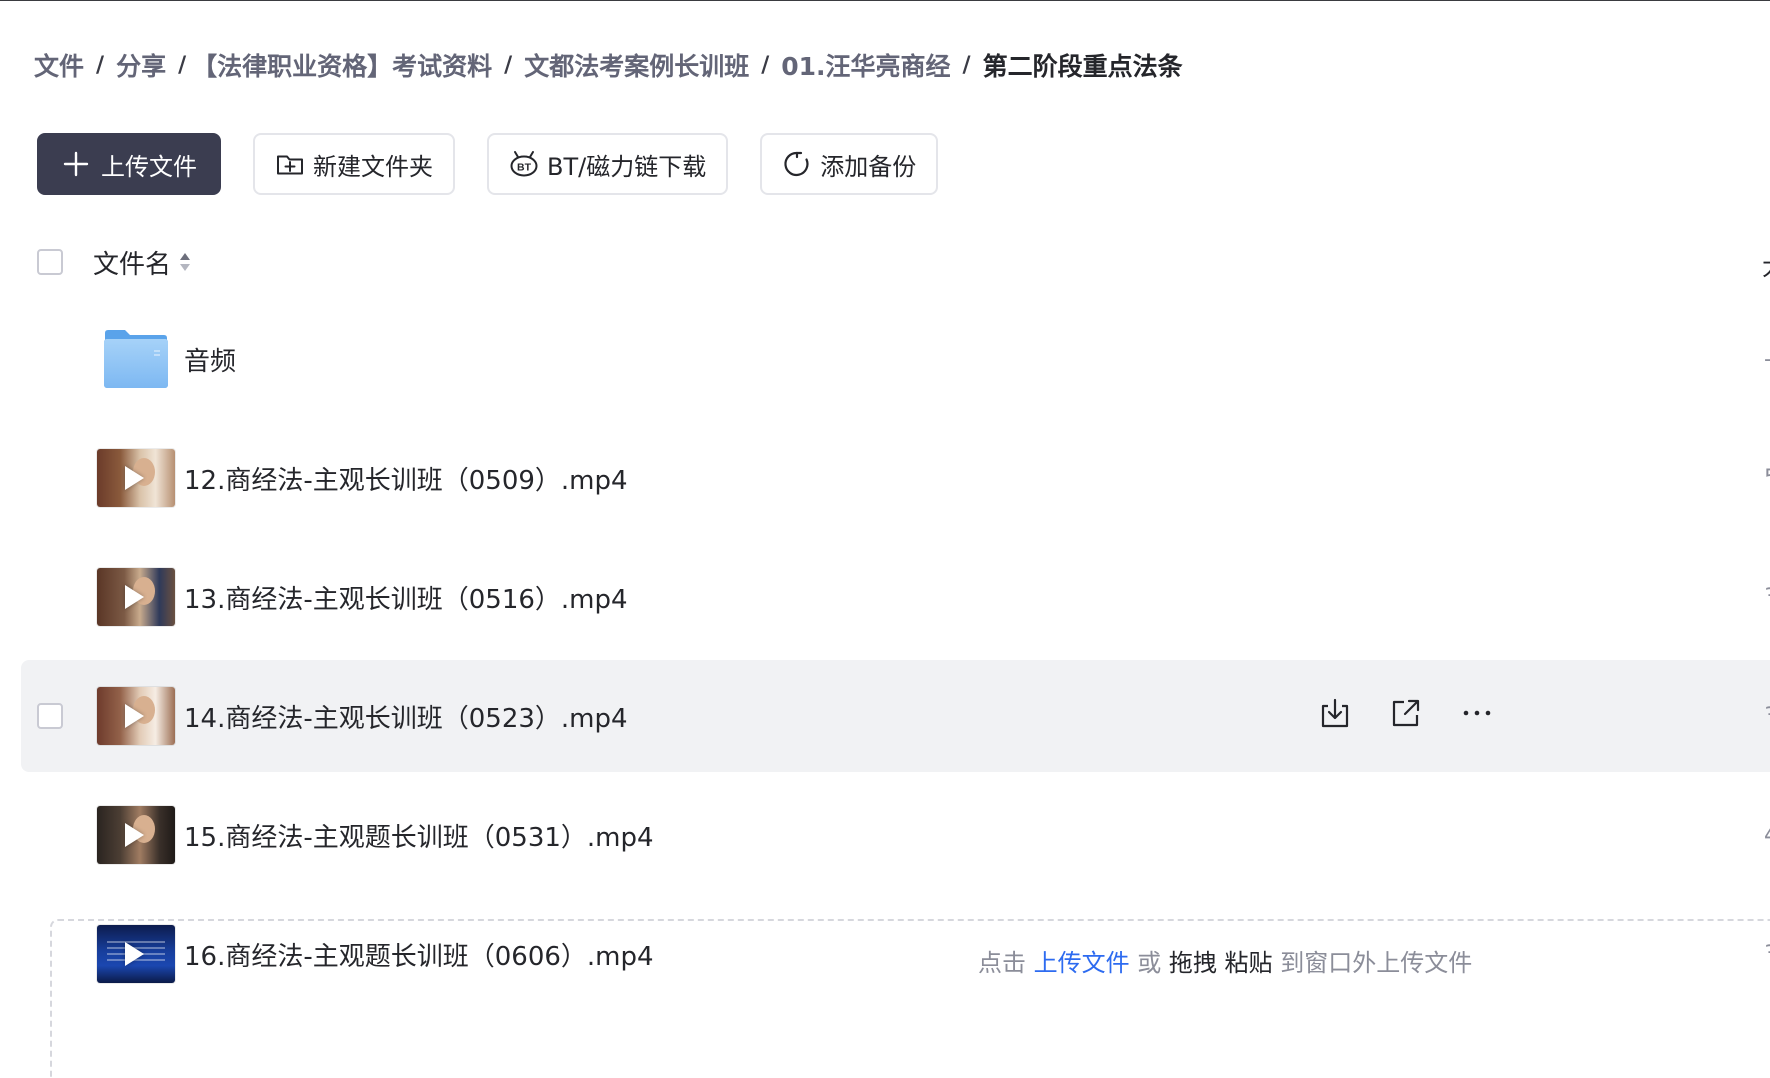  I want to click on new-folder-label: 新建文件夹, so click(373, 166).